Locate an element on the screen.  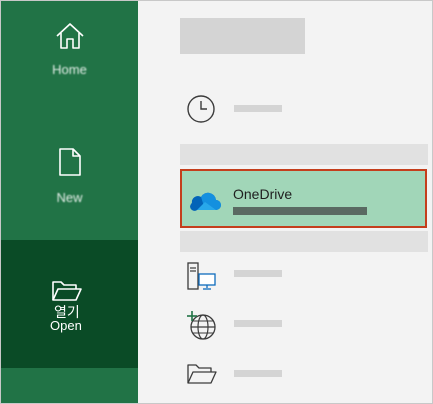
location-recent-label-placeholder is located at coordinates (258, 108).